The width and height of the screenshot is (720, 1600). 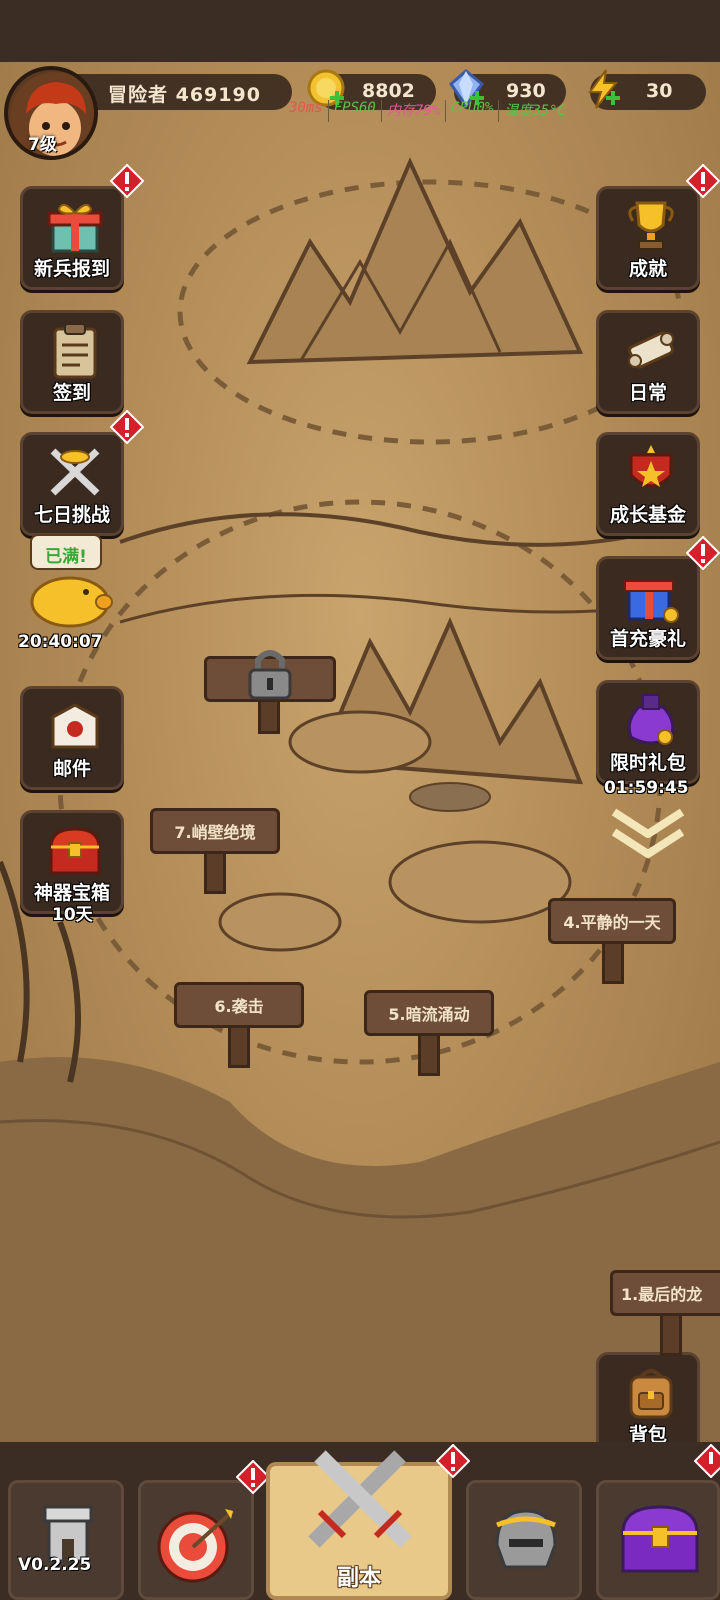 What do you see at coordinates (647, 763) in the screenshot?
I see `limited-pack-label: 限时礼包` at bounding box center [647, 763].